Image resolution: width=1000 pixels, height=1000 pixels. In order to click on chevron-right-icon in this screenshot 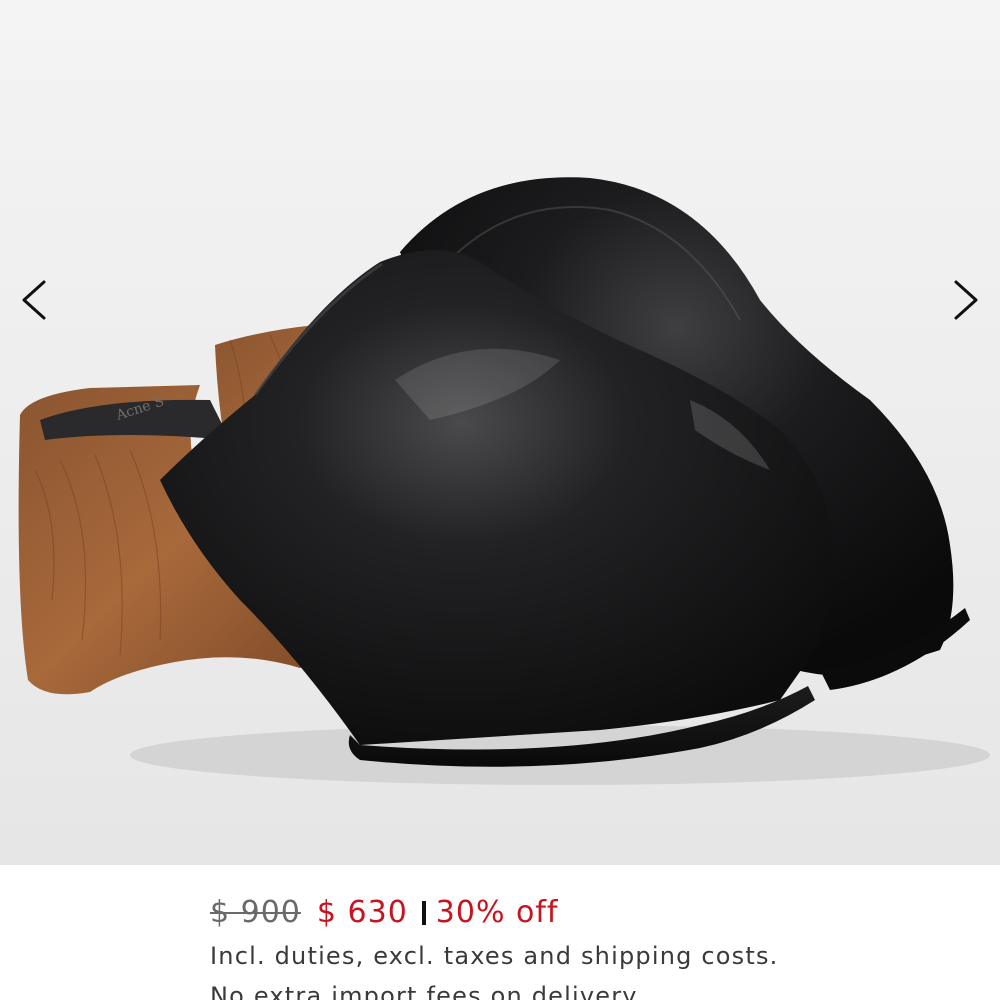, I will do `click(964, 300)`.